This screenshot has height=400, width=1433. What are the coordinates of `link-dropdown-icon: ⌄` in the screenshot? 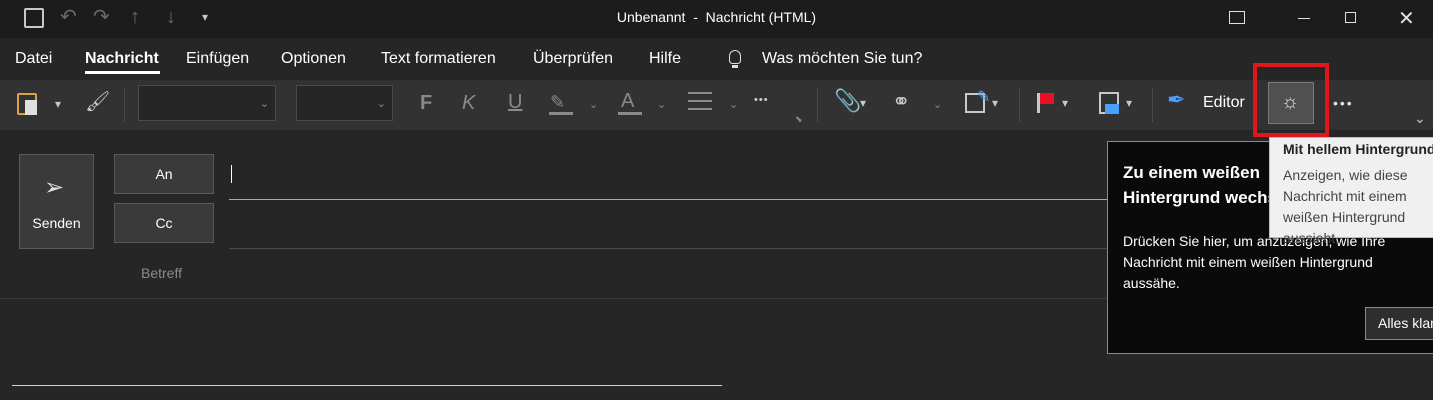 It's located at (937, 104).